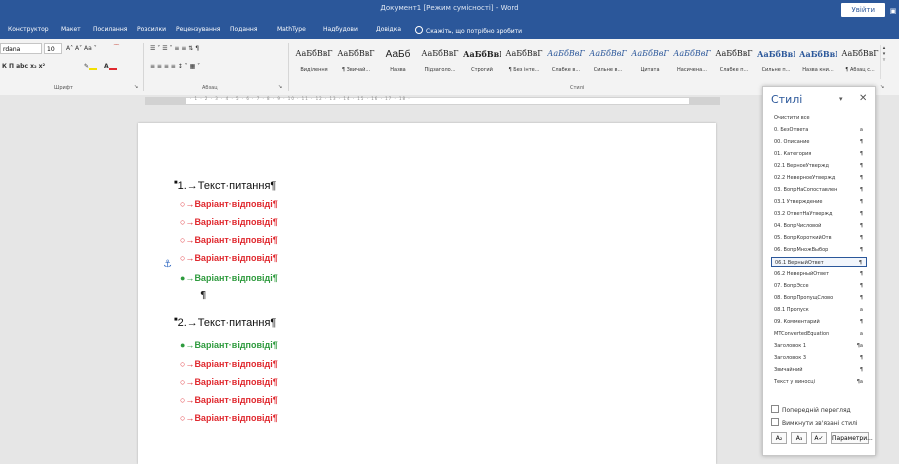 This screenshot has width=899, height=464. Describe the element at coordinates (819, 286) in the screenshot. I see `style-item: 07. ВопрЭссе ¶` at that location.